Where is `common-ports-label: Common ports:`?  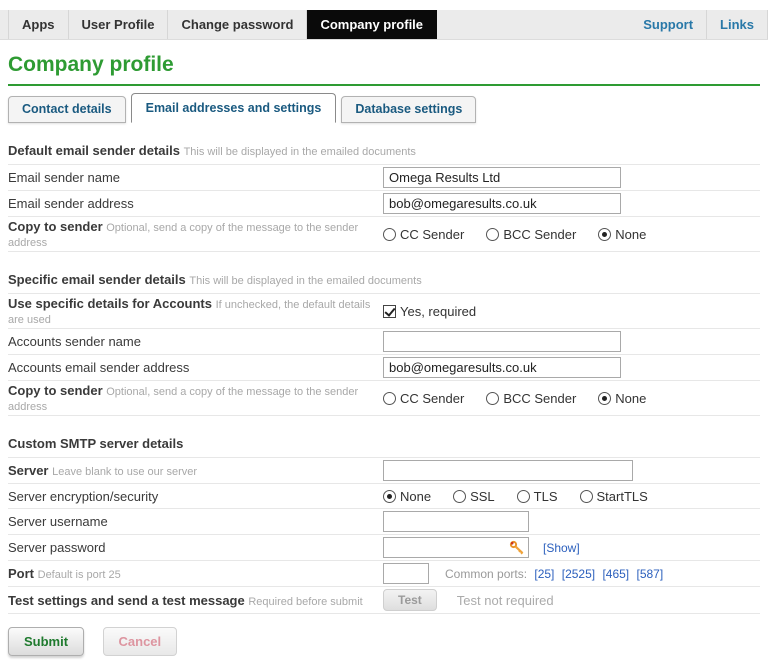
common-ports-label: Common ports: is located at coordinates (486, 573).